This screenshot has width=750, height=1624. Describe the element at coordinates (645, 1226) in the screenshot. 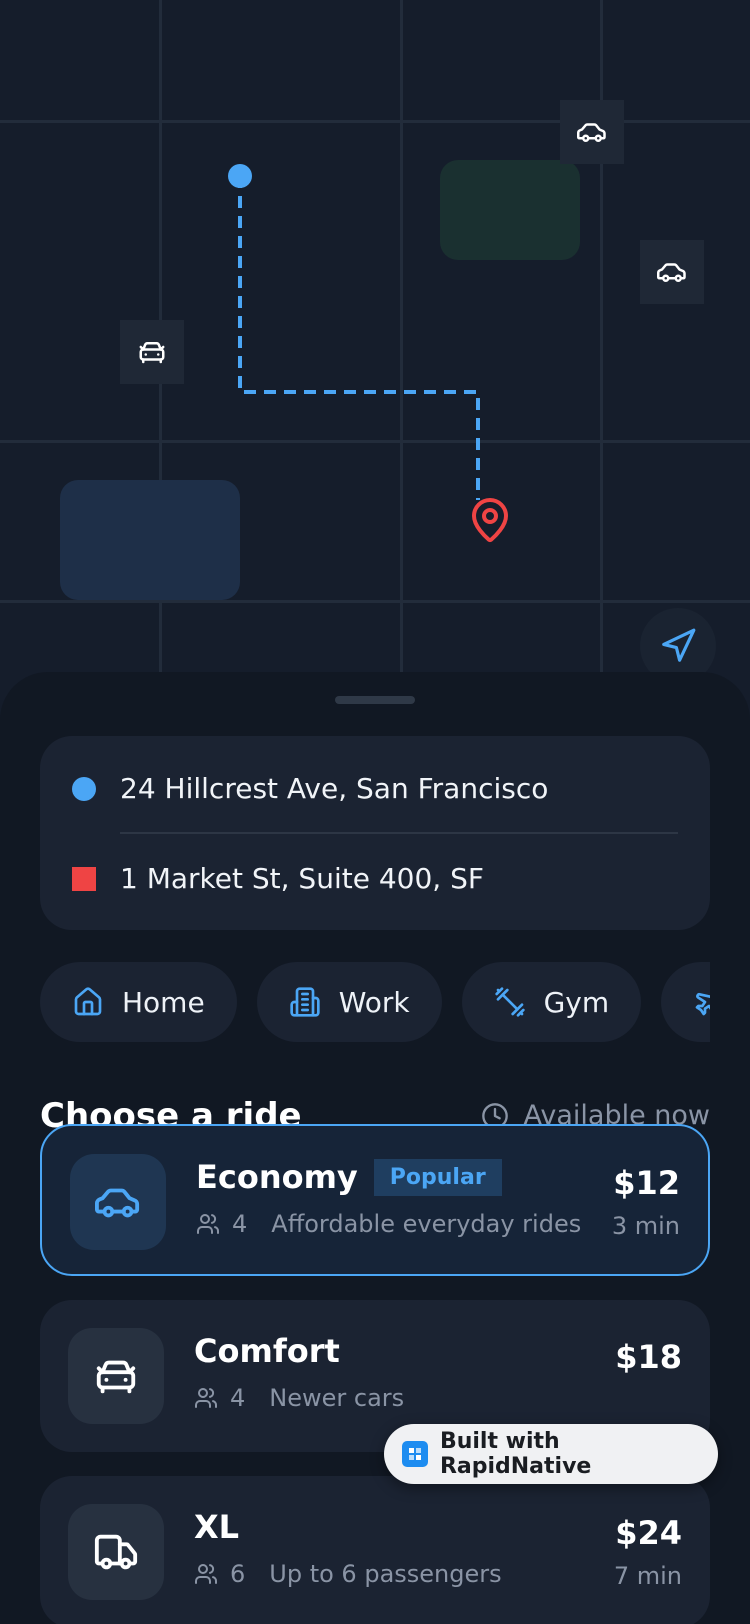

I see `ride-eta: 3 min` at that location.